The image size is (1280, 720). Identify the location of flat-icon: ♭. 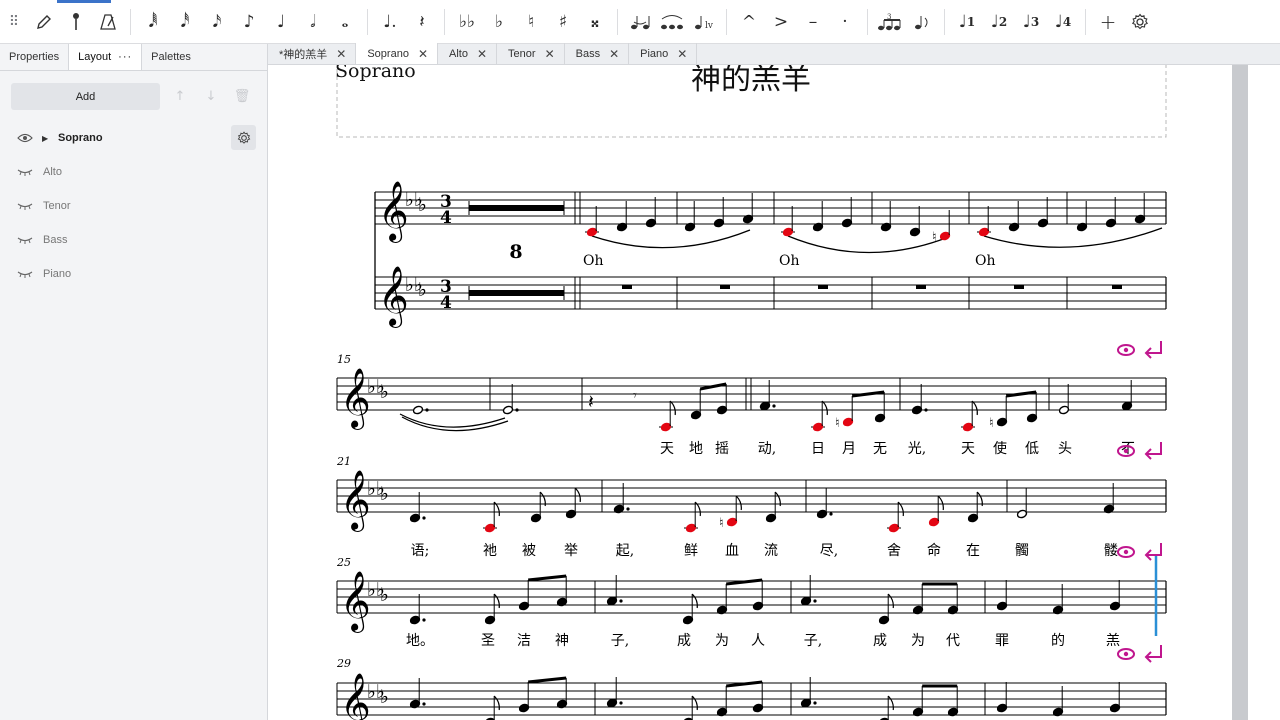
(499, 22).